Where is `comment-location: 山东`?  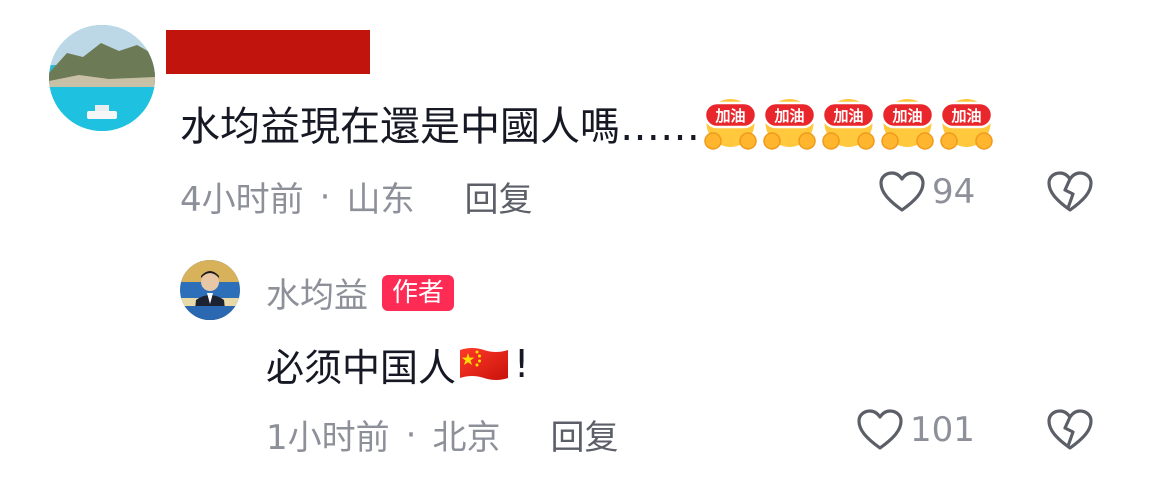 comment-location: 山东 is located at coordinates (380, 200).